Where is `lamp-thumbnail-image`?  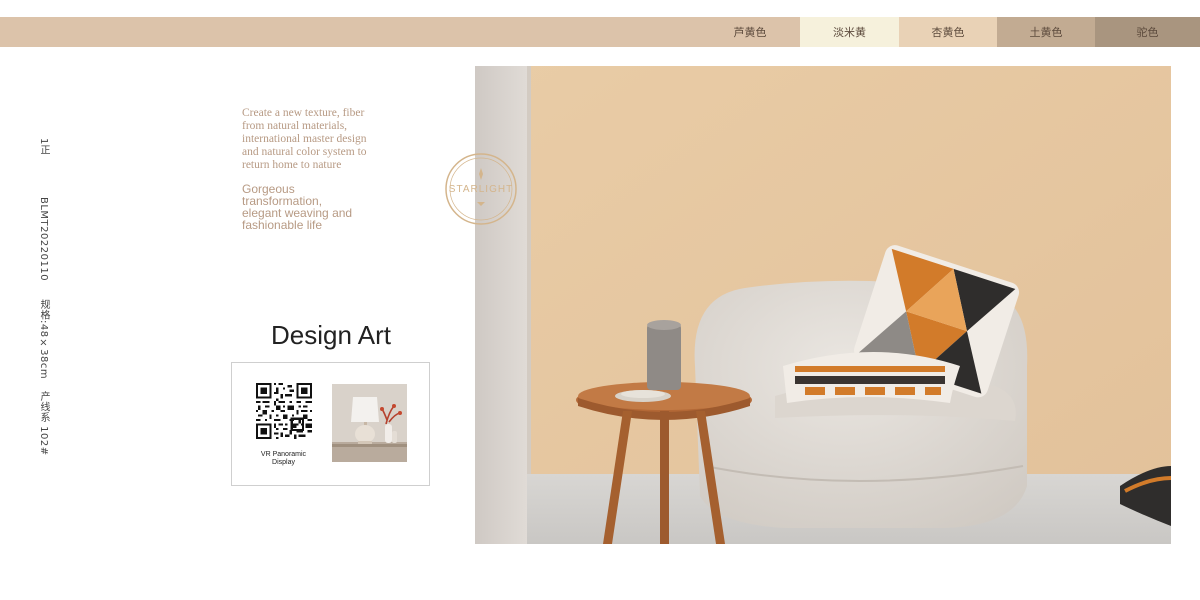
lamp-thumbnail-image is located at coordinates (369, 423).